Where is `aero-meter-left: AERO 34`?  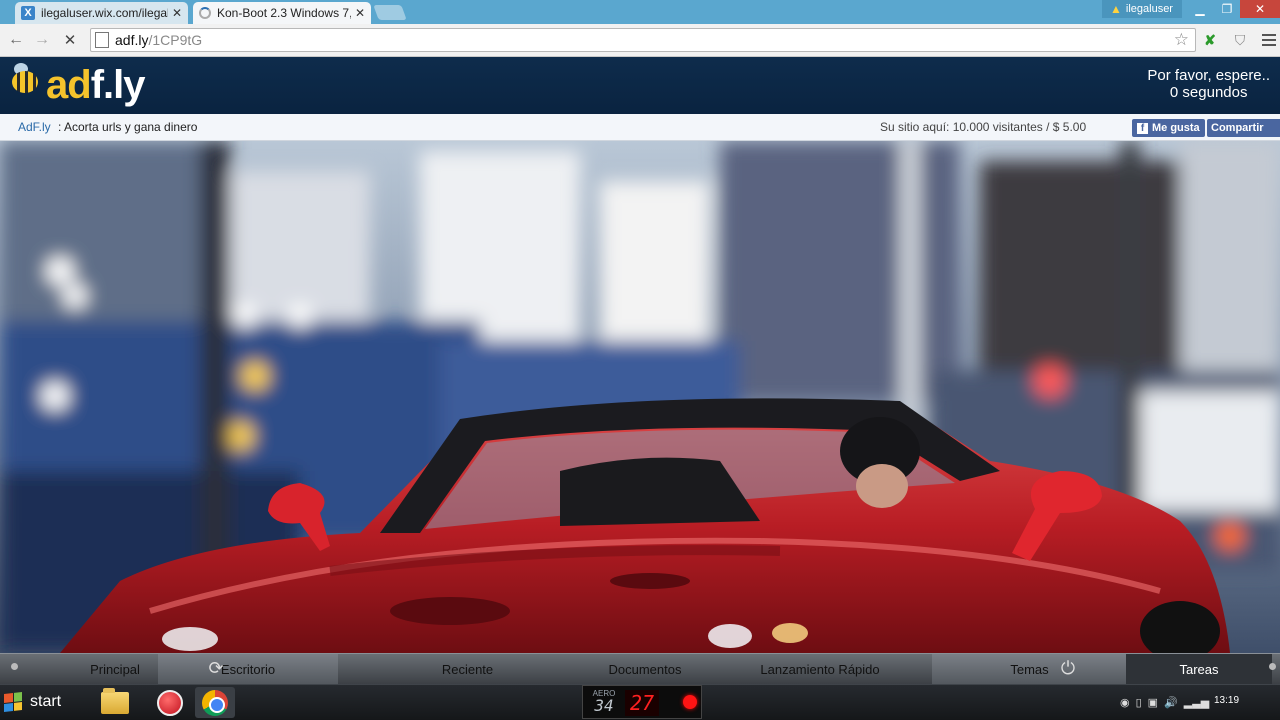 aero-meter-left: AERO 34 is located at coordinates (604, 702).